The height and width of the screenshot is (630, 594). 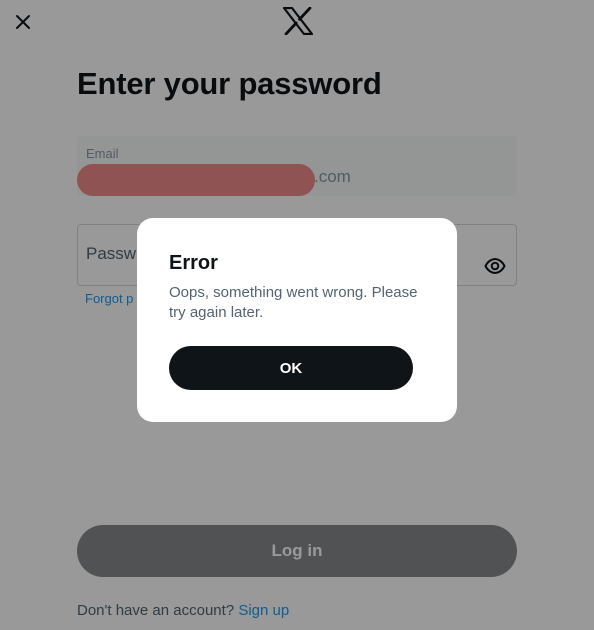 What do you see at coordinates (291, 368) in the screenshot?
I see `ok-button: OK` at bounding box center [291, 368].